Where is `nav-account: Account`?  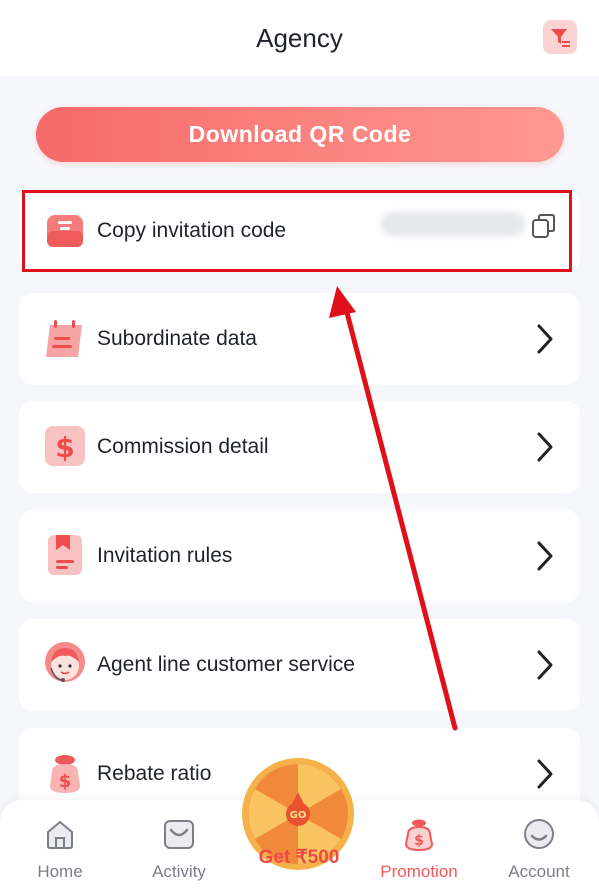 nav-account: Account is located at coordinates (539, 844).